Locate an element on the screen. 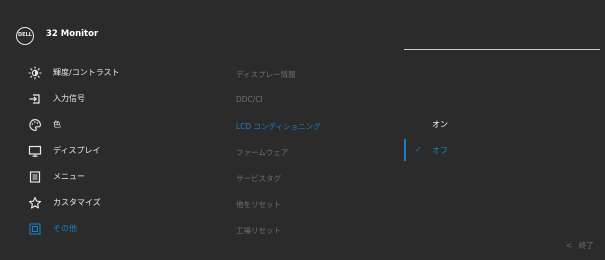  color-palette-icon is located at coordinates (35, 125).